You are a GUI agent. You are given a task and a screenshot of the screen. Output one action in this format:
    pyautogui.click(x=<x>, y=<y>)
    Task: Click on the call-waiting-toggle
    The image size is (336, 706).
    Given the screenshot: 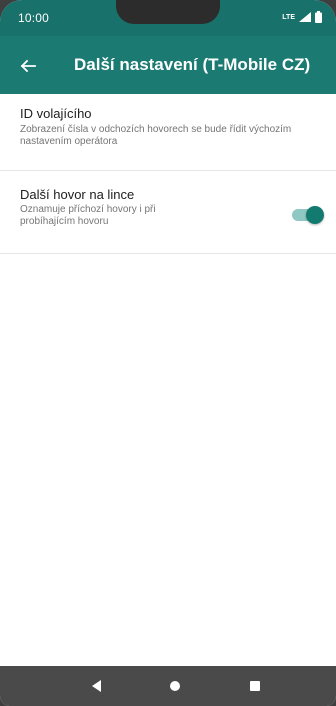 What is the action you would take?
    pyautogui.click(x=308, y=215)
    